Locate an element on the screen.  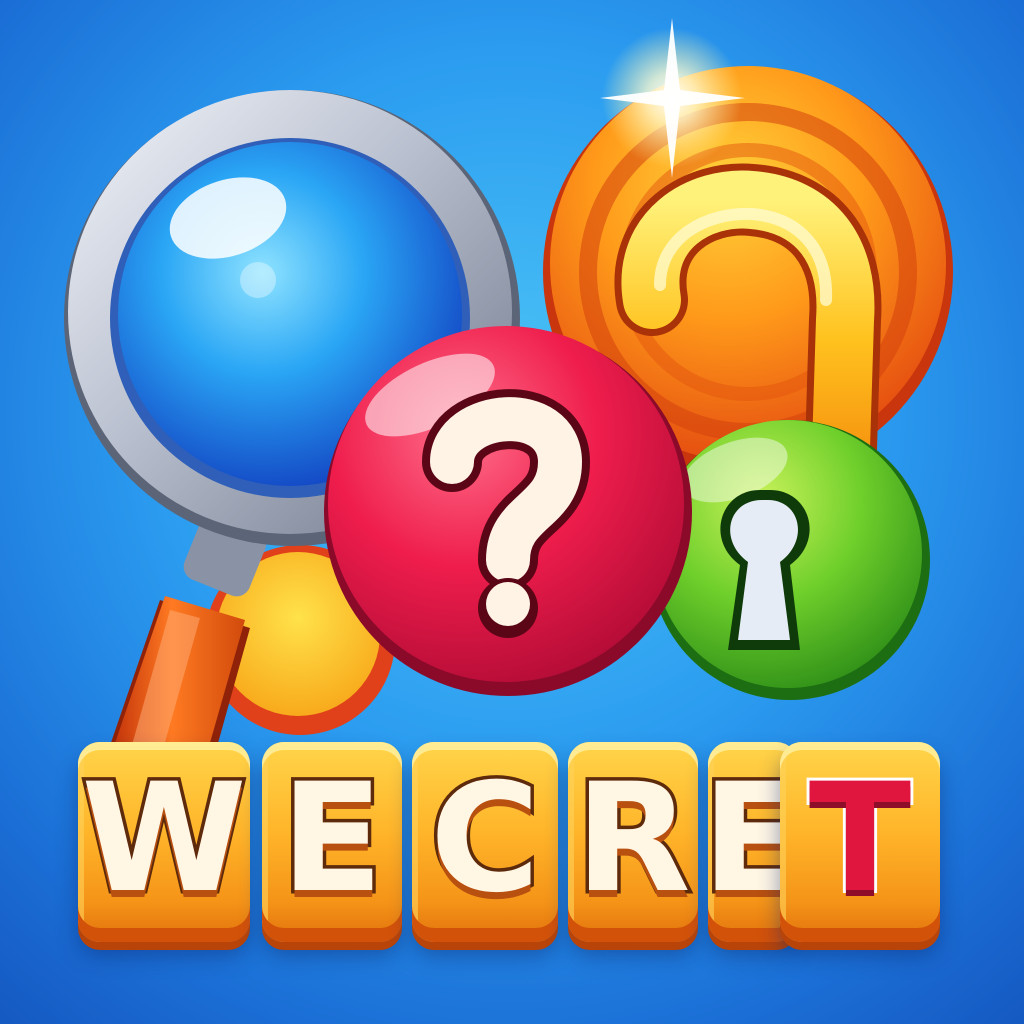
letter: R is located at coordinates (633, 839).